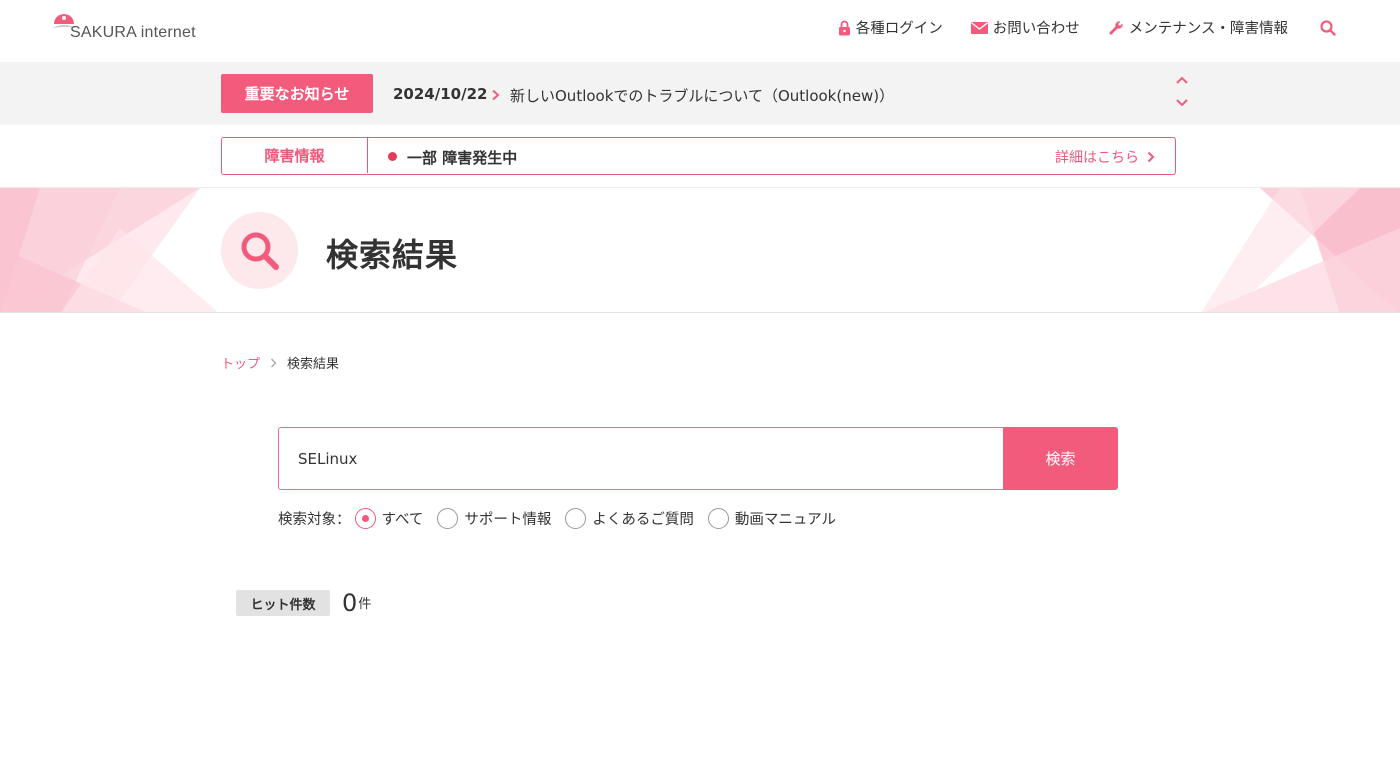 Image resolution: width=1400 pixels, height=770 pixels. What do you see at coordinates (1182, 80) in the screenshot?
I see `chevron-up-icon` at bounding box center [1182, 80].